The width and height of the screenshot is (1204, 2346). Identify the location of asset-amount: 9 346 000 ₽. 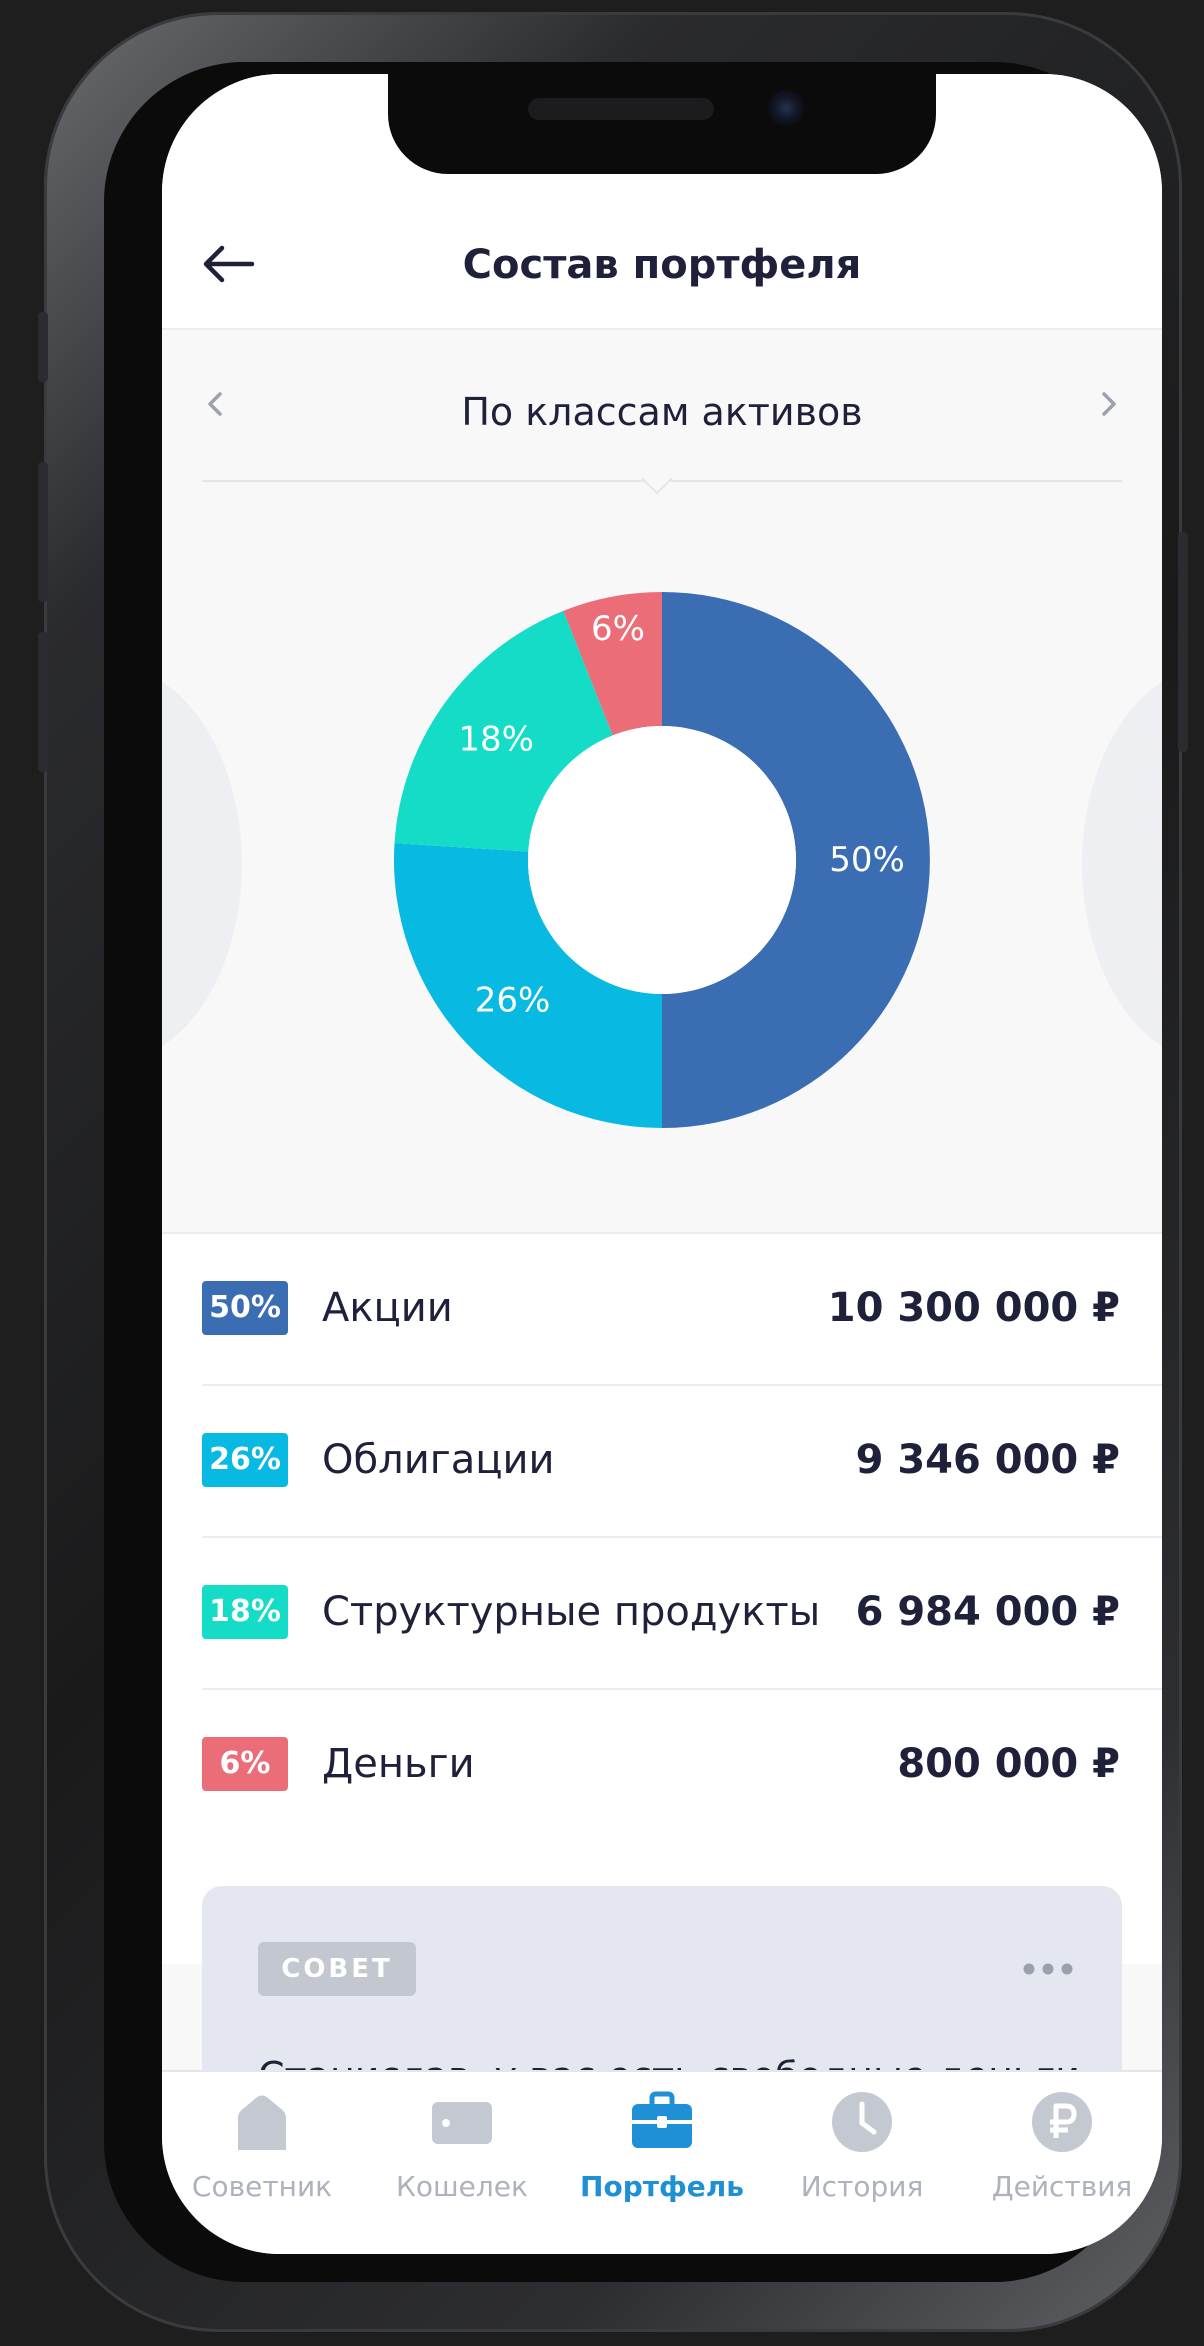
(987, 1460).